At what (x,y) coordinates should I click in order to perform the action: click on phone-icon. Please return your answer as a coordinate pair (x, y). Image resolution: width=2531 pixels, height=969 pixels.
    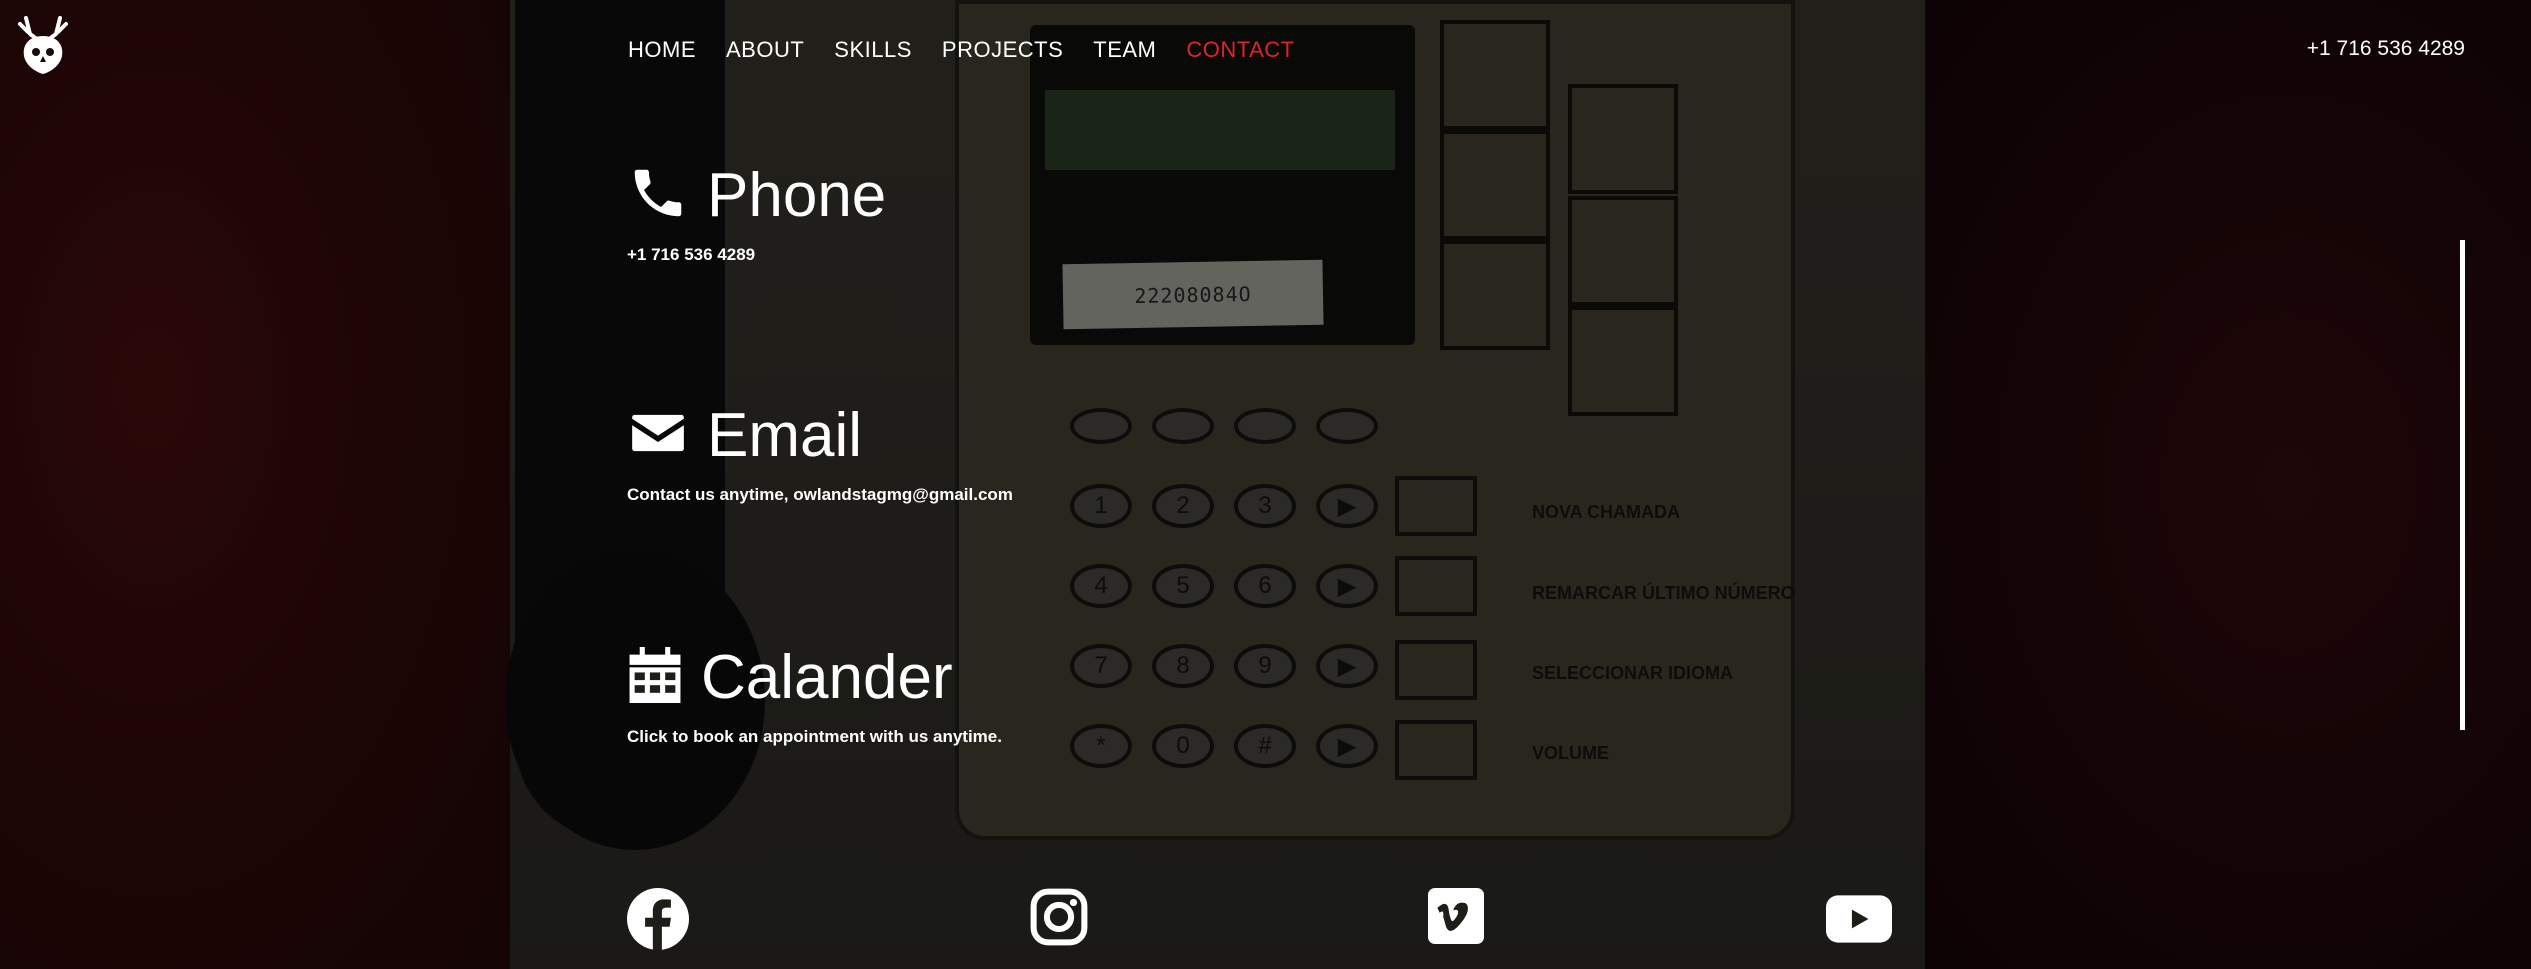
    Looking at the image, I should click on (658, 195).